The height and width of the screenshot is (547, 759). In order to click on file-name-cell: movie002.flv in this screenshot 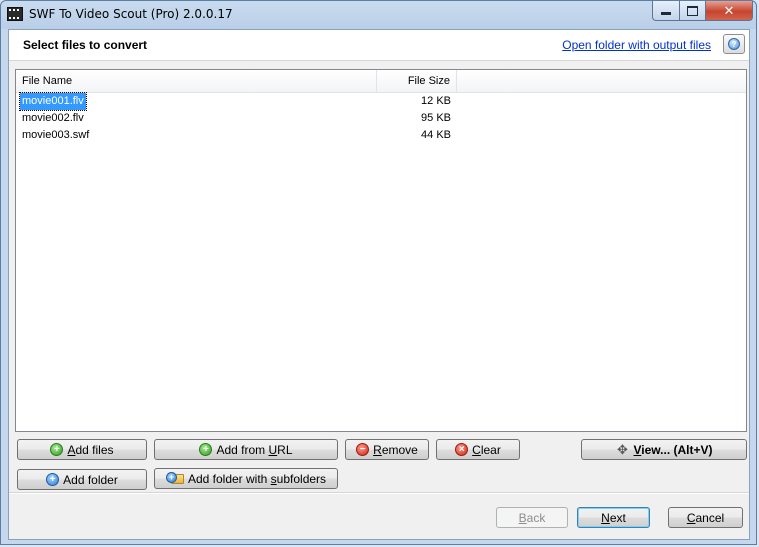, I will do `click(53, 118)`.